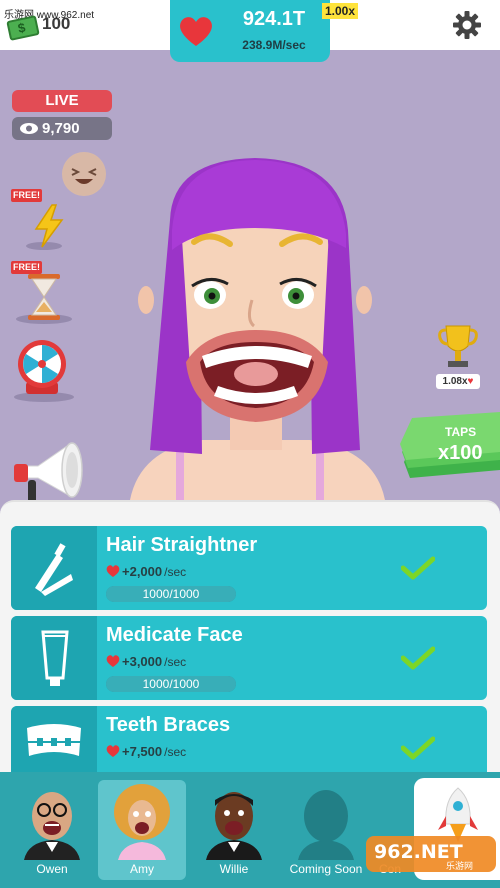 This screenshot has width=500, height=888. Describe the element at coordinates (326, 825) in the screenshot. I see `locked-silhouette-icon` at that location.